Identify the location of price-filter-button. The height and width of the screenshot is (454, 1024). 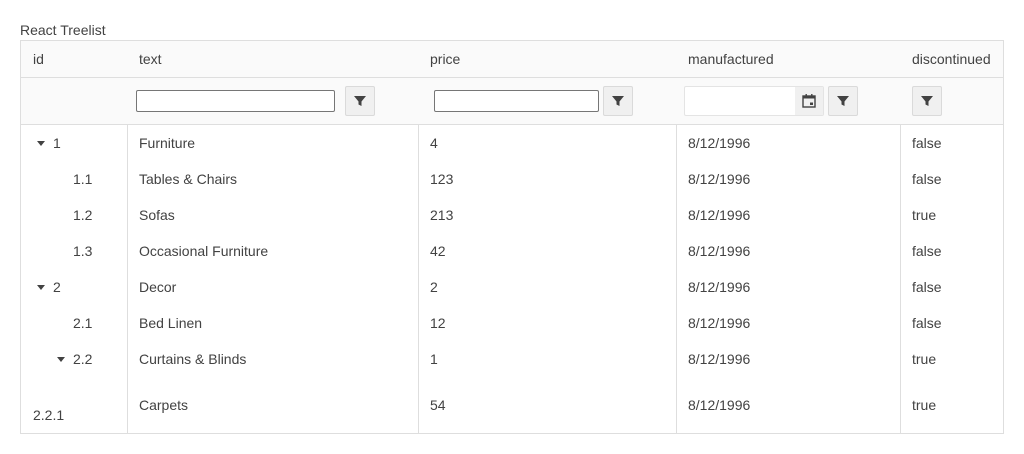
(618, 101).